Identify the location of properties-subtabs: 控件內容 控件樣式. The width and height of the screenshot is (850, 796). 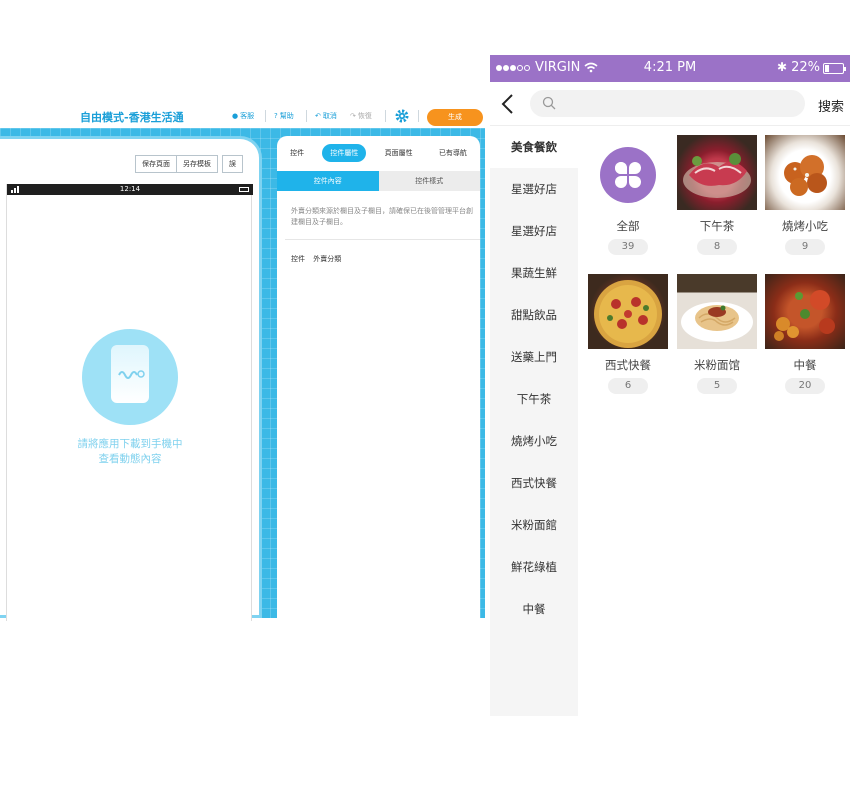
(378, 181).